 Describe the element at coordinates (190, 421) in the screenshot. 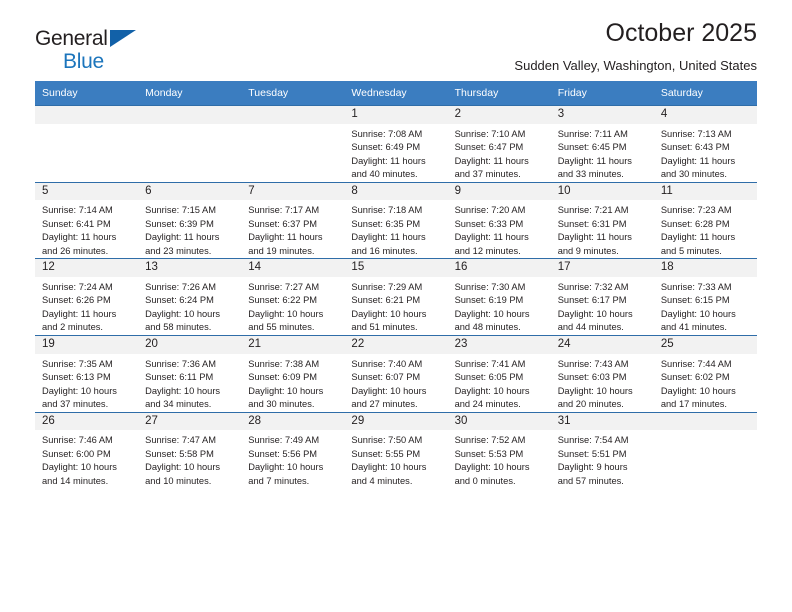

I see `day-number: 27` at that location.